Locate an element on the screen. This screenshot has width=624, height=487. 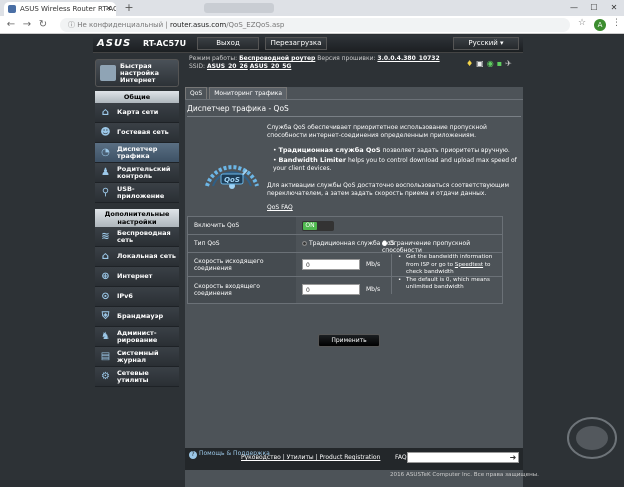
network-map-icon: ⌂ is located at coordinates (105, 112).